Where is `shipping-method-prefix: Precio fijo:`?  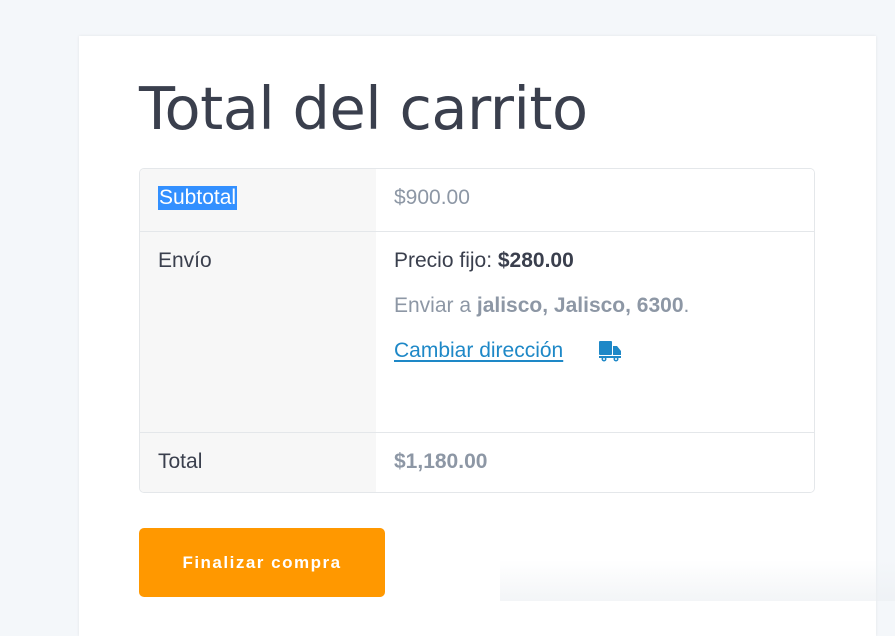 shipping-method-prefix: Precio fijo: is located at coordinates (446, 260).